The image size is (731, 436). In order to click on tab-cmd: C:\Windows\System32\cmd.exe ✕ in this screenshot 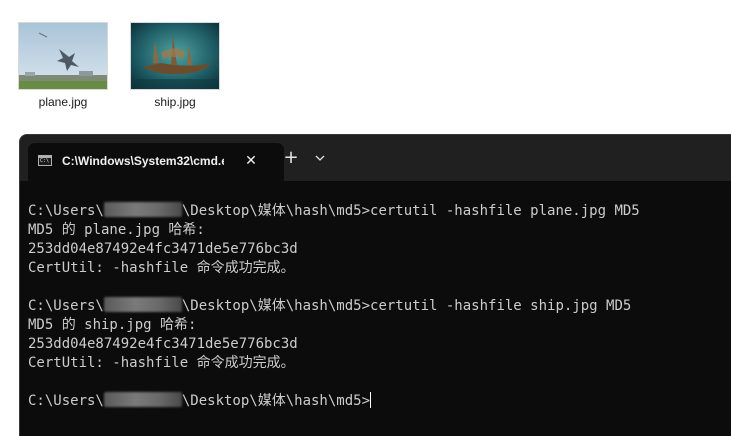, I will do `click(156, 162)`.